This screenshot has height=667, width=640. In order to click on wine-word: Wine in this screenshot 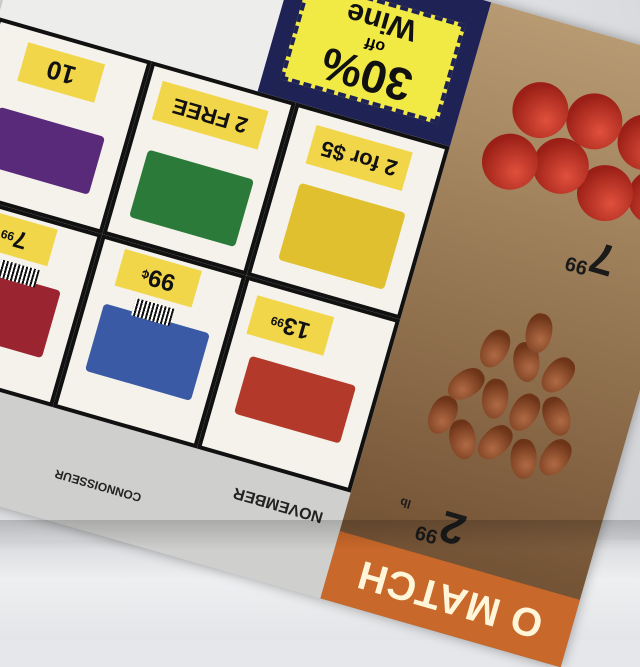, I will do `click(381, 24)`.